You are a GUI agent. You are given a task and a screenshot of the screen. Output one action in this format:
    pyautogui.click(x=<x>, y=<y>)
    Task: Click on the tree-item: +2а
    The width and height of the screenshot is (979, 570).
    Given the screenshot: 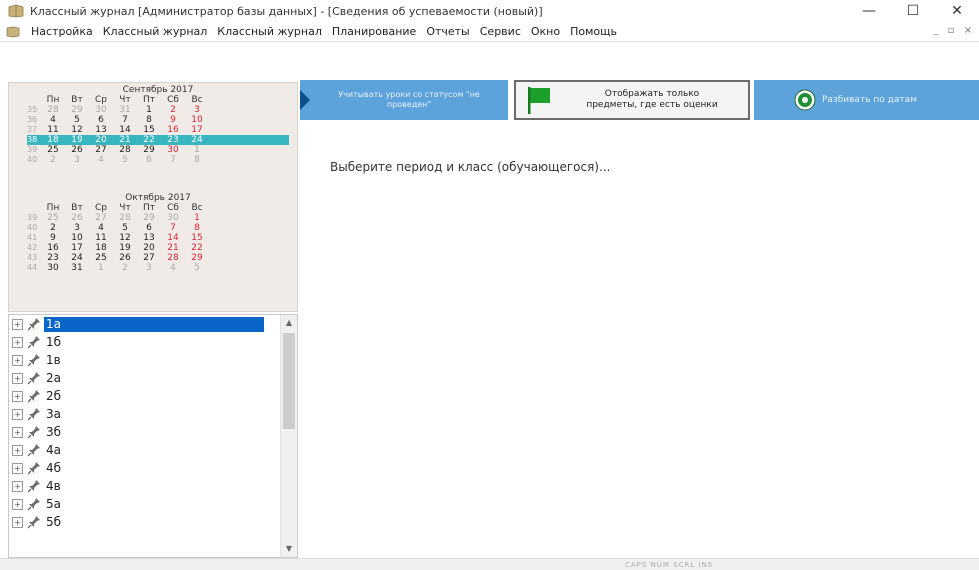 What is the action you would take?
    pyautogui.click(x=145, y=378)
    